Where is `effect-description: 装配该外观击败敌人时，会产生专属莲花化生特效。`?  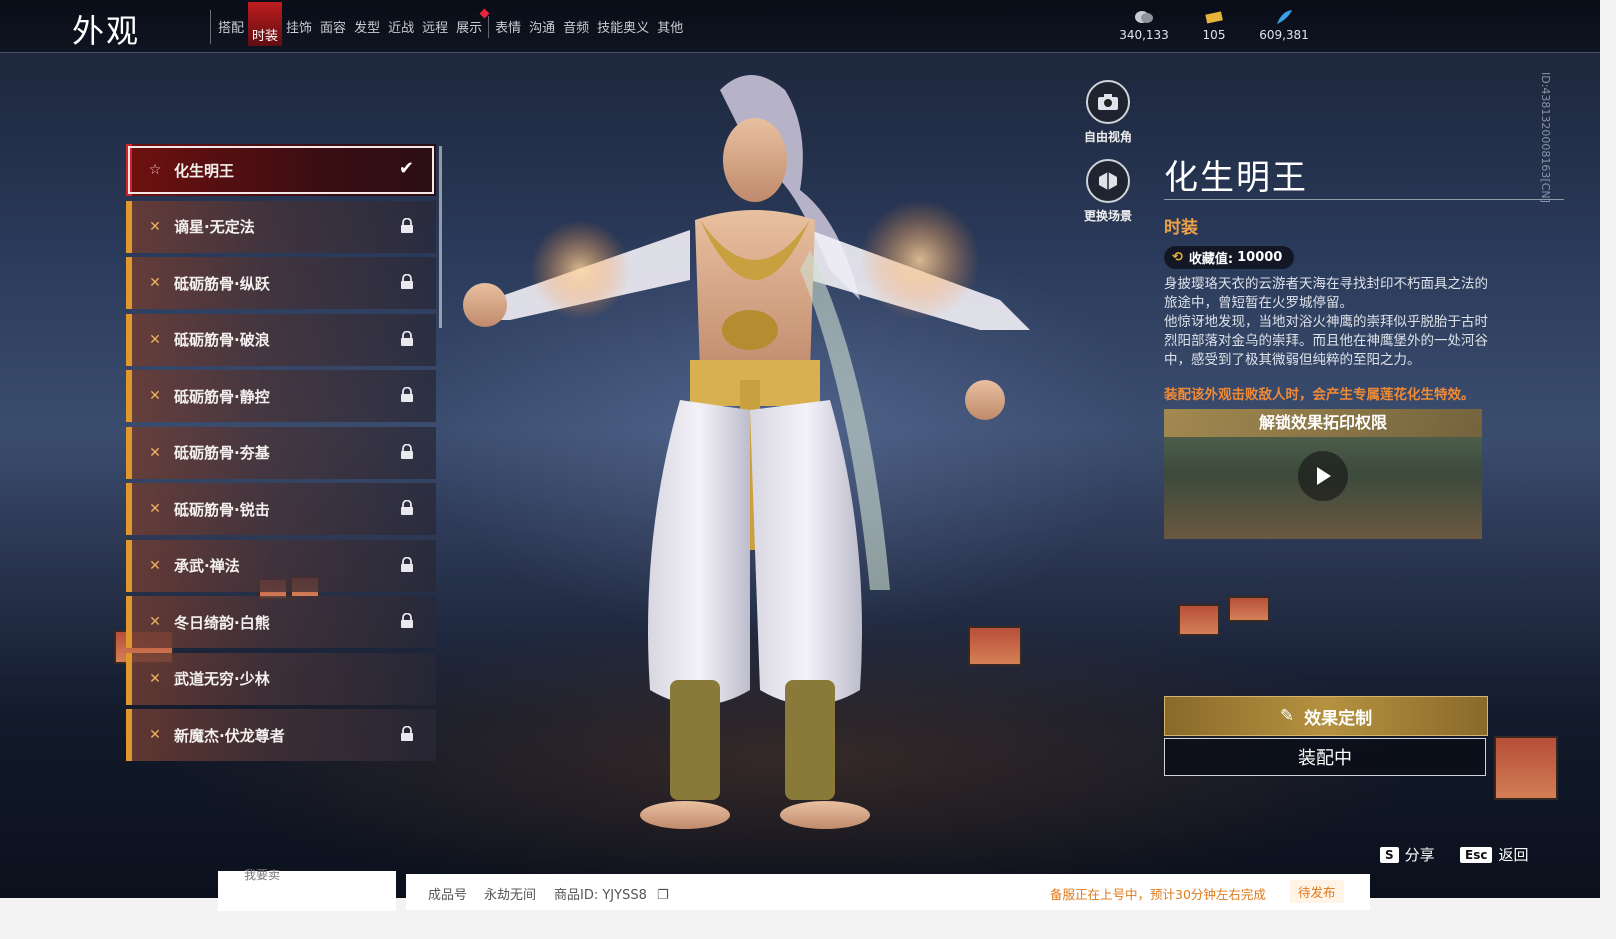
effect-description: 装配该外观击败敌人时，会产生专属莲花化生特效。 is located at coordinates (1319, 395).